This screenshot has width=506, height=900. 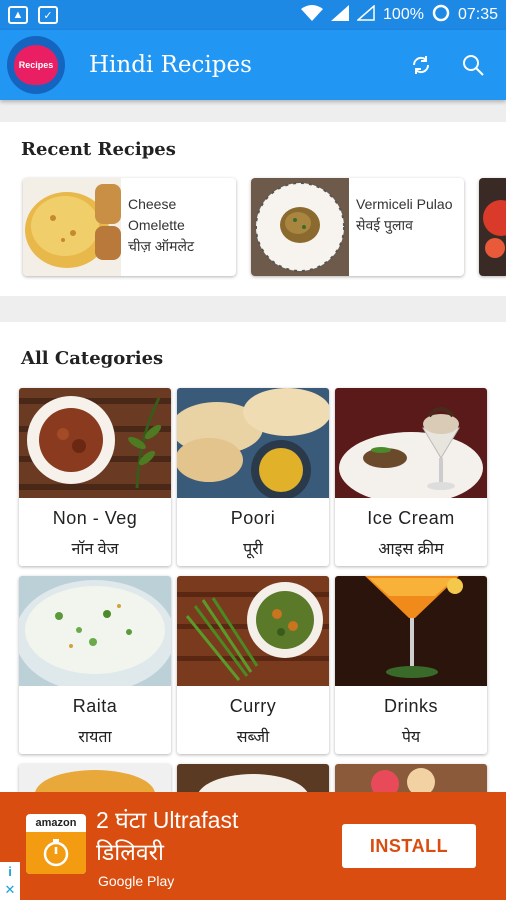 What do you see at coordinates (156, 214) in the screenshot?
I see `recent-recipe-name: Cheese Omelette` at bounding box center [156, 214].